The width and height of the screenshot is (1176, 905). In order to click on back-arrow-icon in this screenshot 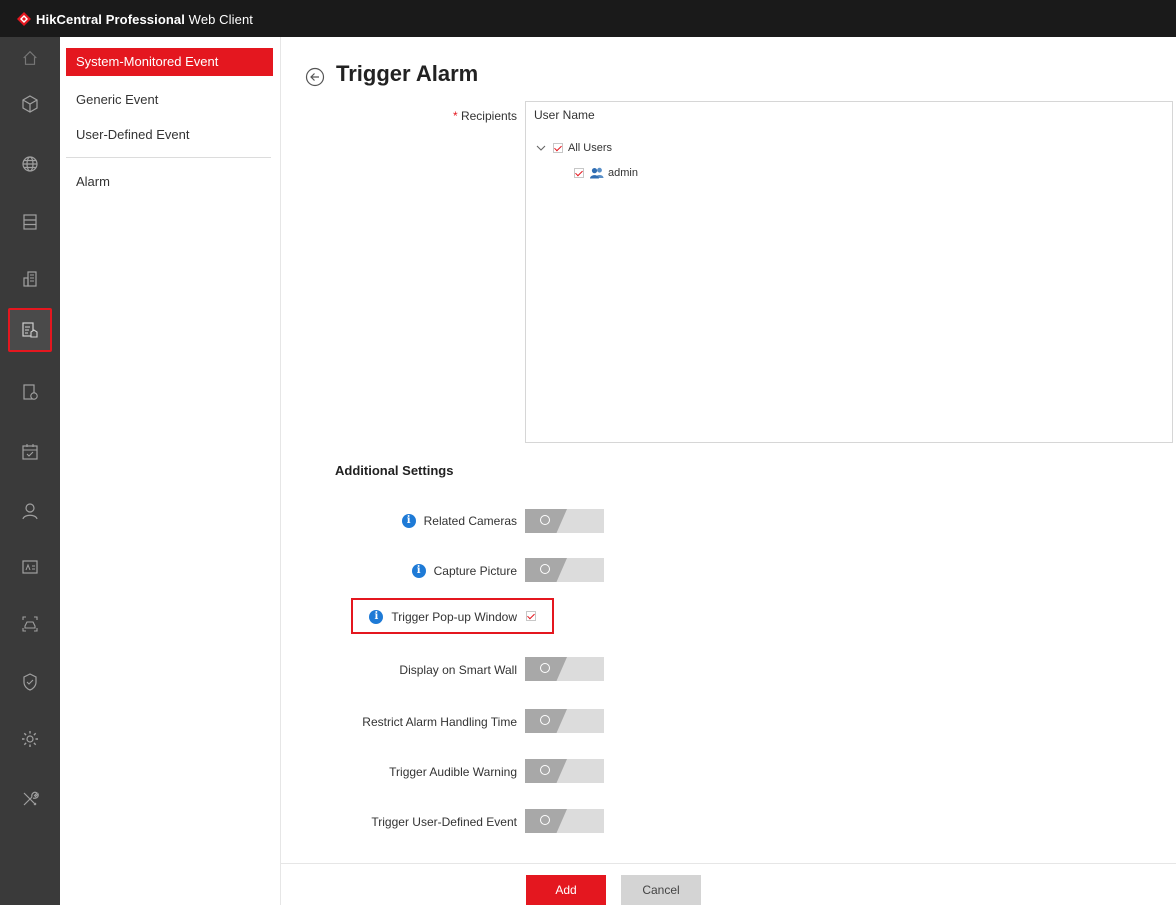, I will do `click(315, 77)`.